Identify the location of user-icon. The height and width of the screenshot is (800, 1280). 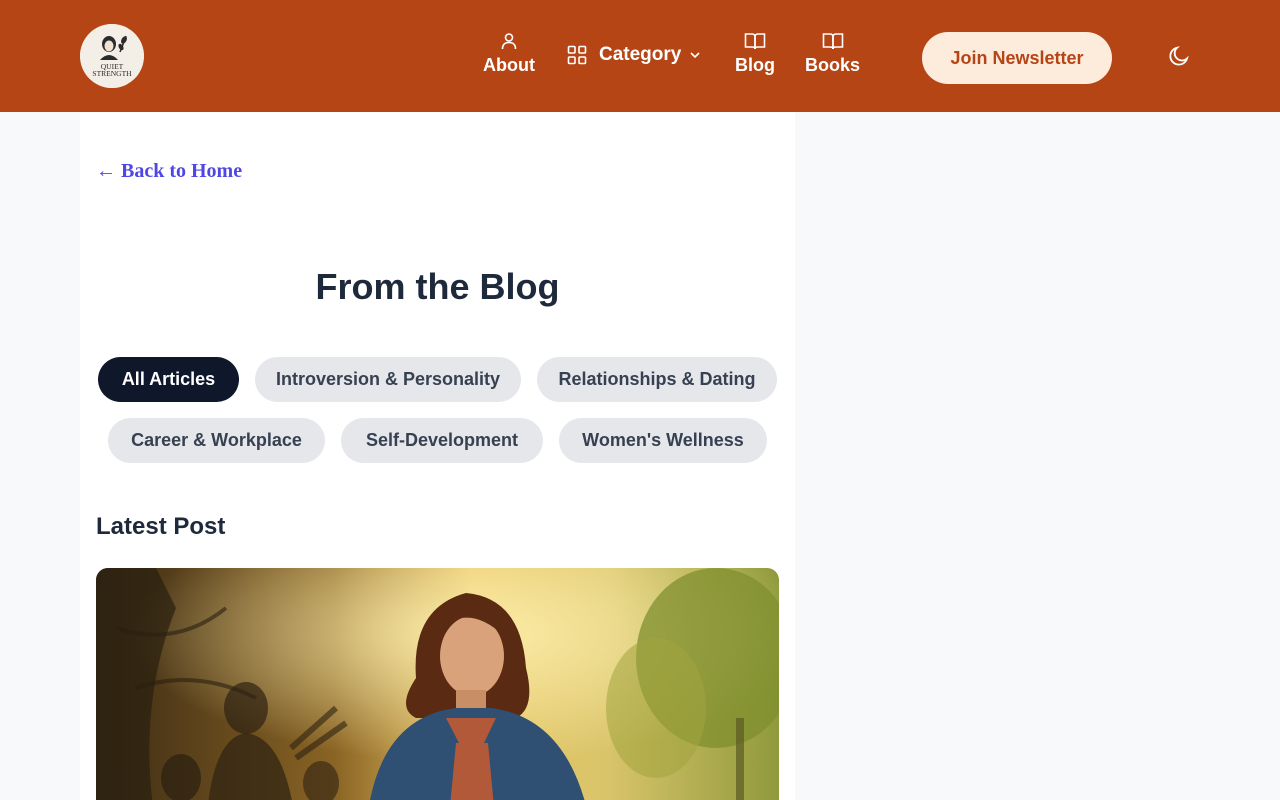
(509, 41).